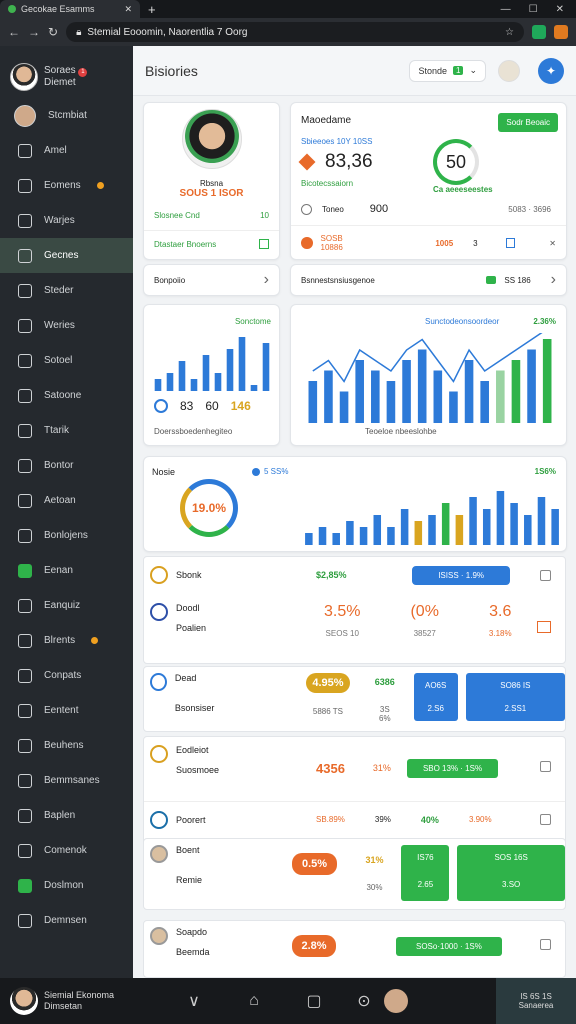 The width and height of the screenshot is (576, 1024). I want to click on sidebar-item-label: Bontor, so click(59, 465).